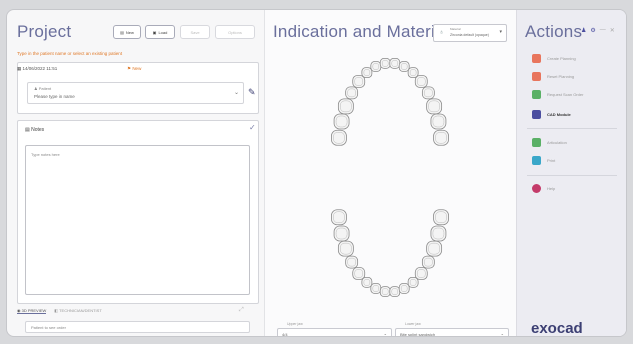 The width and height of the screenshot is (633, 344). Describe the element at coordinates (37, 68) in the screenshot. I see `date-row: ▦ 14/06/2022 11:51` at that location.